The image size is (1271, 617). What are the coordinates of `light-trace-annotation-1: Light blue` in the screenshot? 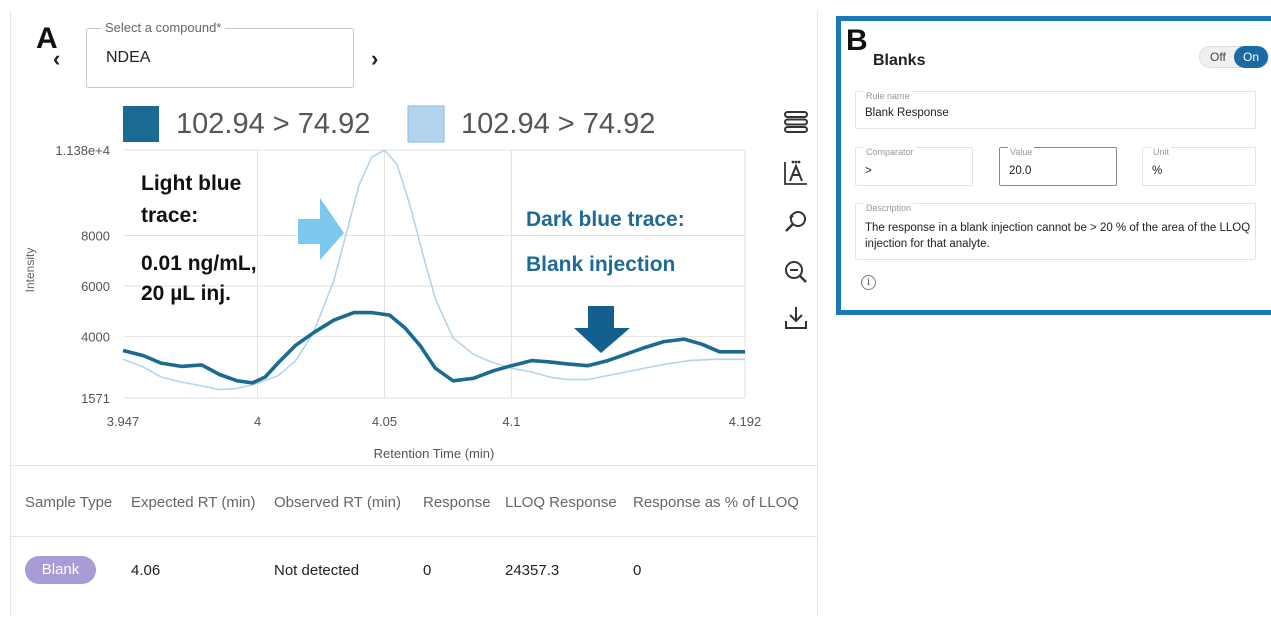 It's located at (191, 183).